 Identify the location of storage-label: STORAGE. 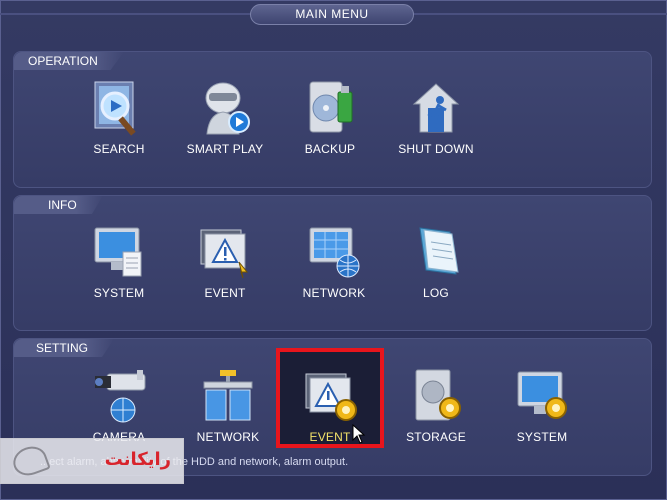
(436, 437).